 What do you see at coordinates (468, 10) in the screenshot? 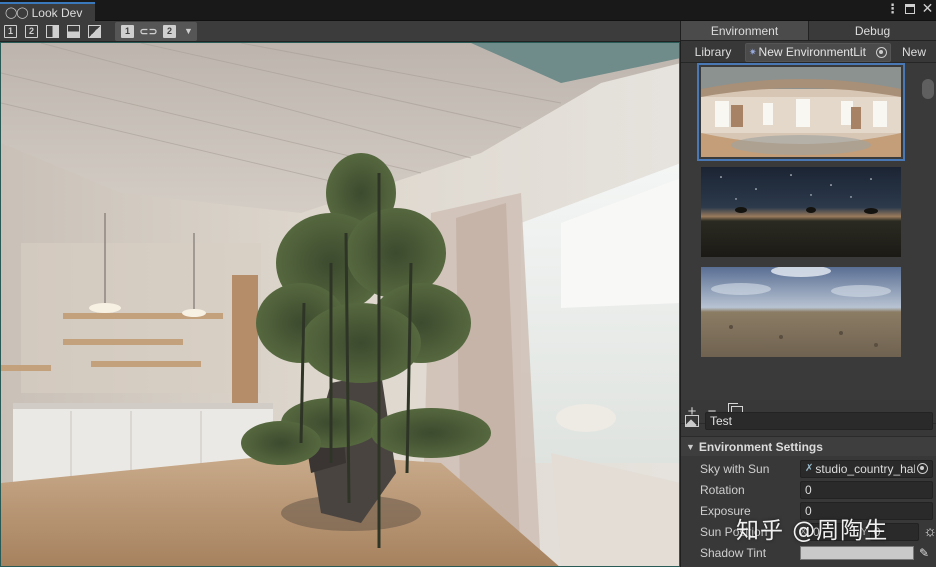
I see `window-title-bar: ◯◯ Look Dev ⋮ ✕` at bounding box center [468, 10].